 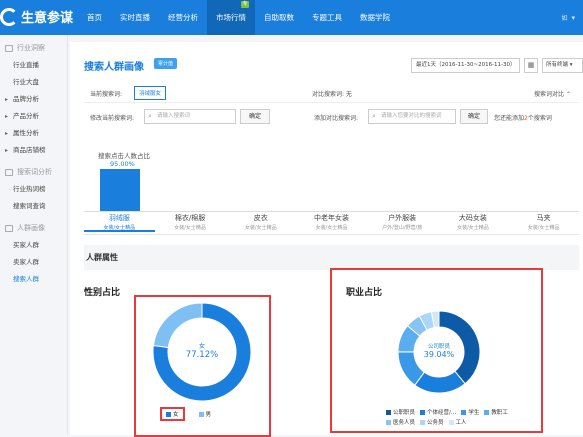 What do you see at coordinates (190, 221) in the screenshot?
I see `category-tab: 棉衣/棉服 女装/女士精品` at bounding box center [190, 221].